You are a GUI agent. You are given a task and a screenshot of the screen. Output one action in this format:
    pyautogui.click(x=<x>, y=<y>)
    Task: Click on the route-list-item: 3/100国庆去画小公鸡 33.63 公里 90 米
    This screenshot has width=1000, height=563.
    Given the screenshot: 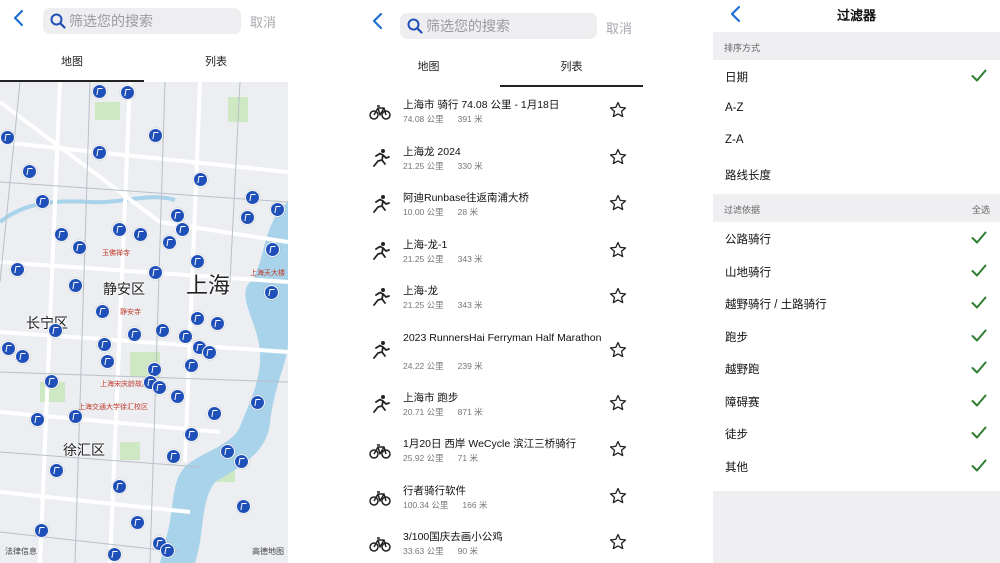 What is the action you would take?
    pyautogui.click(x=500, y=541)
    